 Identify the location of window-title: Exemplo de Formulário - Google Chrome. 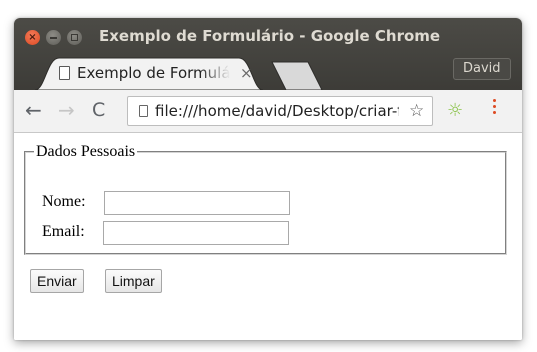
(270, 36).